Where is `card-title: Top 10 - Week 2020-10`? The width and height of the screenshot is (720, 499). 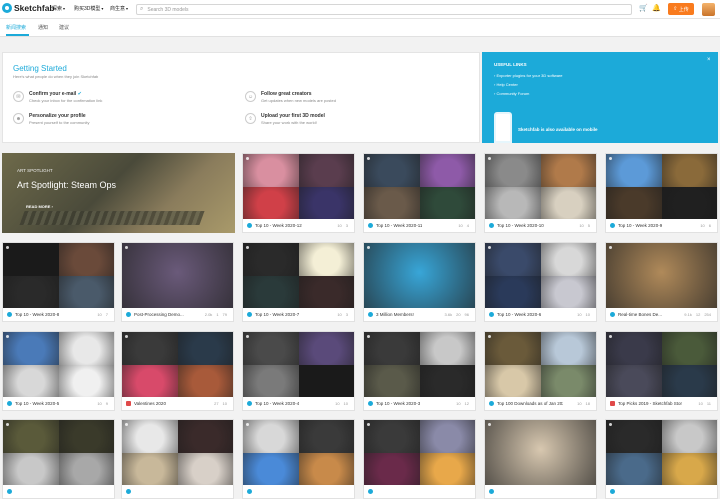
card-title: Top 10 - Week 2020-10 is located at coordinates (520, 225).